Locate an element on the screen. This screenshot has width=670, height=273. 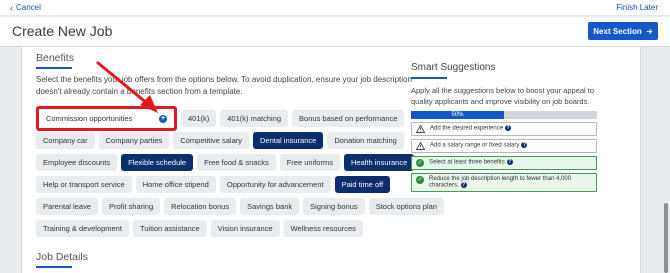
scrollbar-thumb is located at coordinates (666, 238).